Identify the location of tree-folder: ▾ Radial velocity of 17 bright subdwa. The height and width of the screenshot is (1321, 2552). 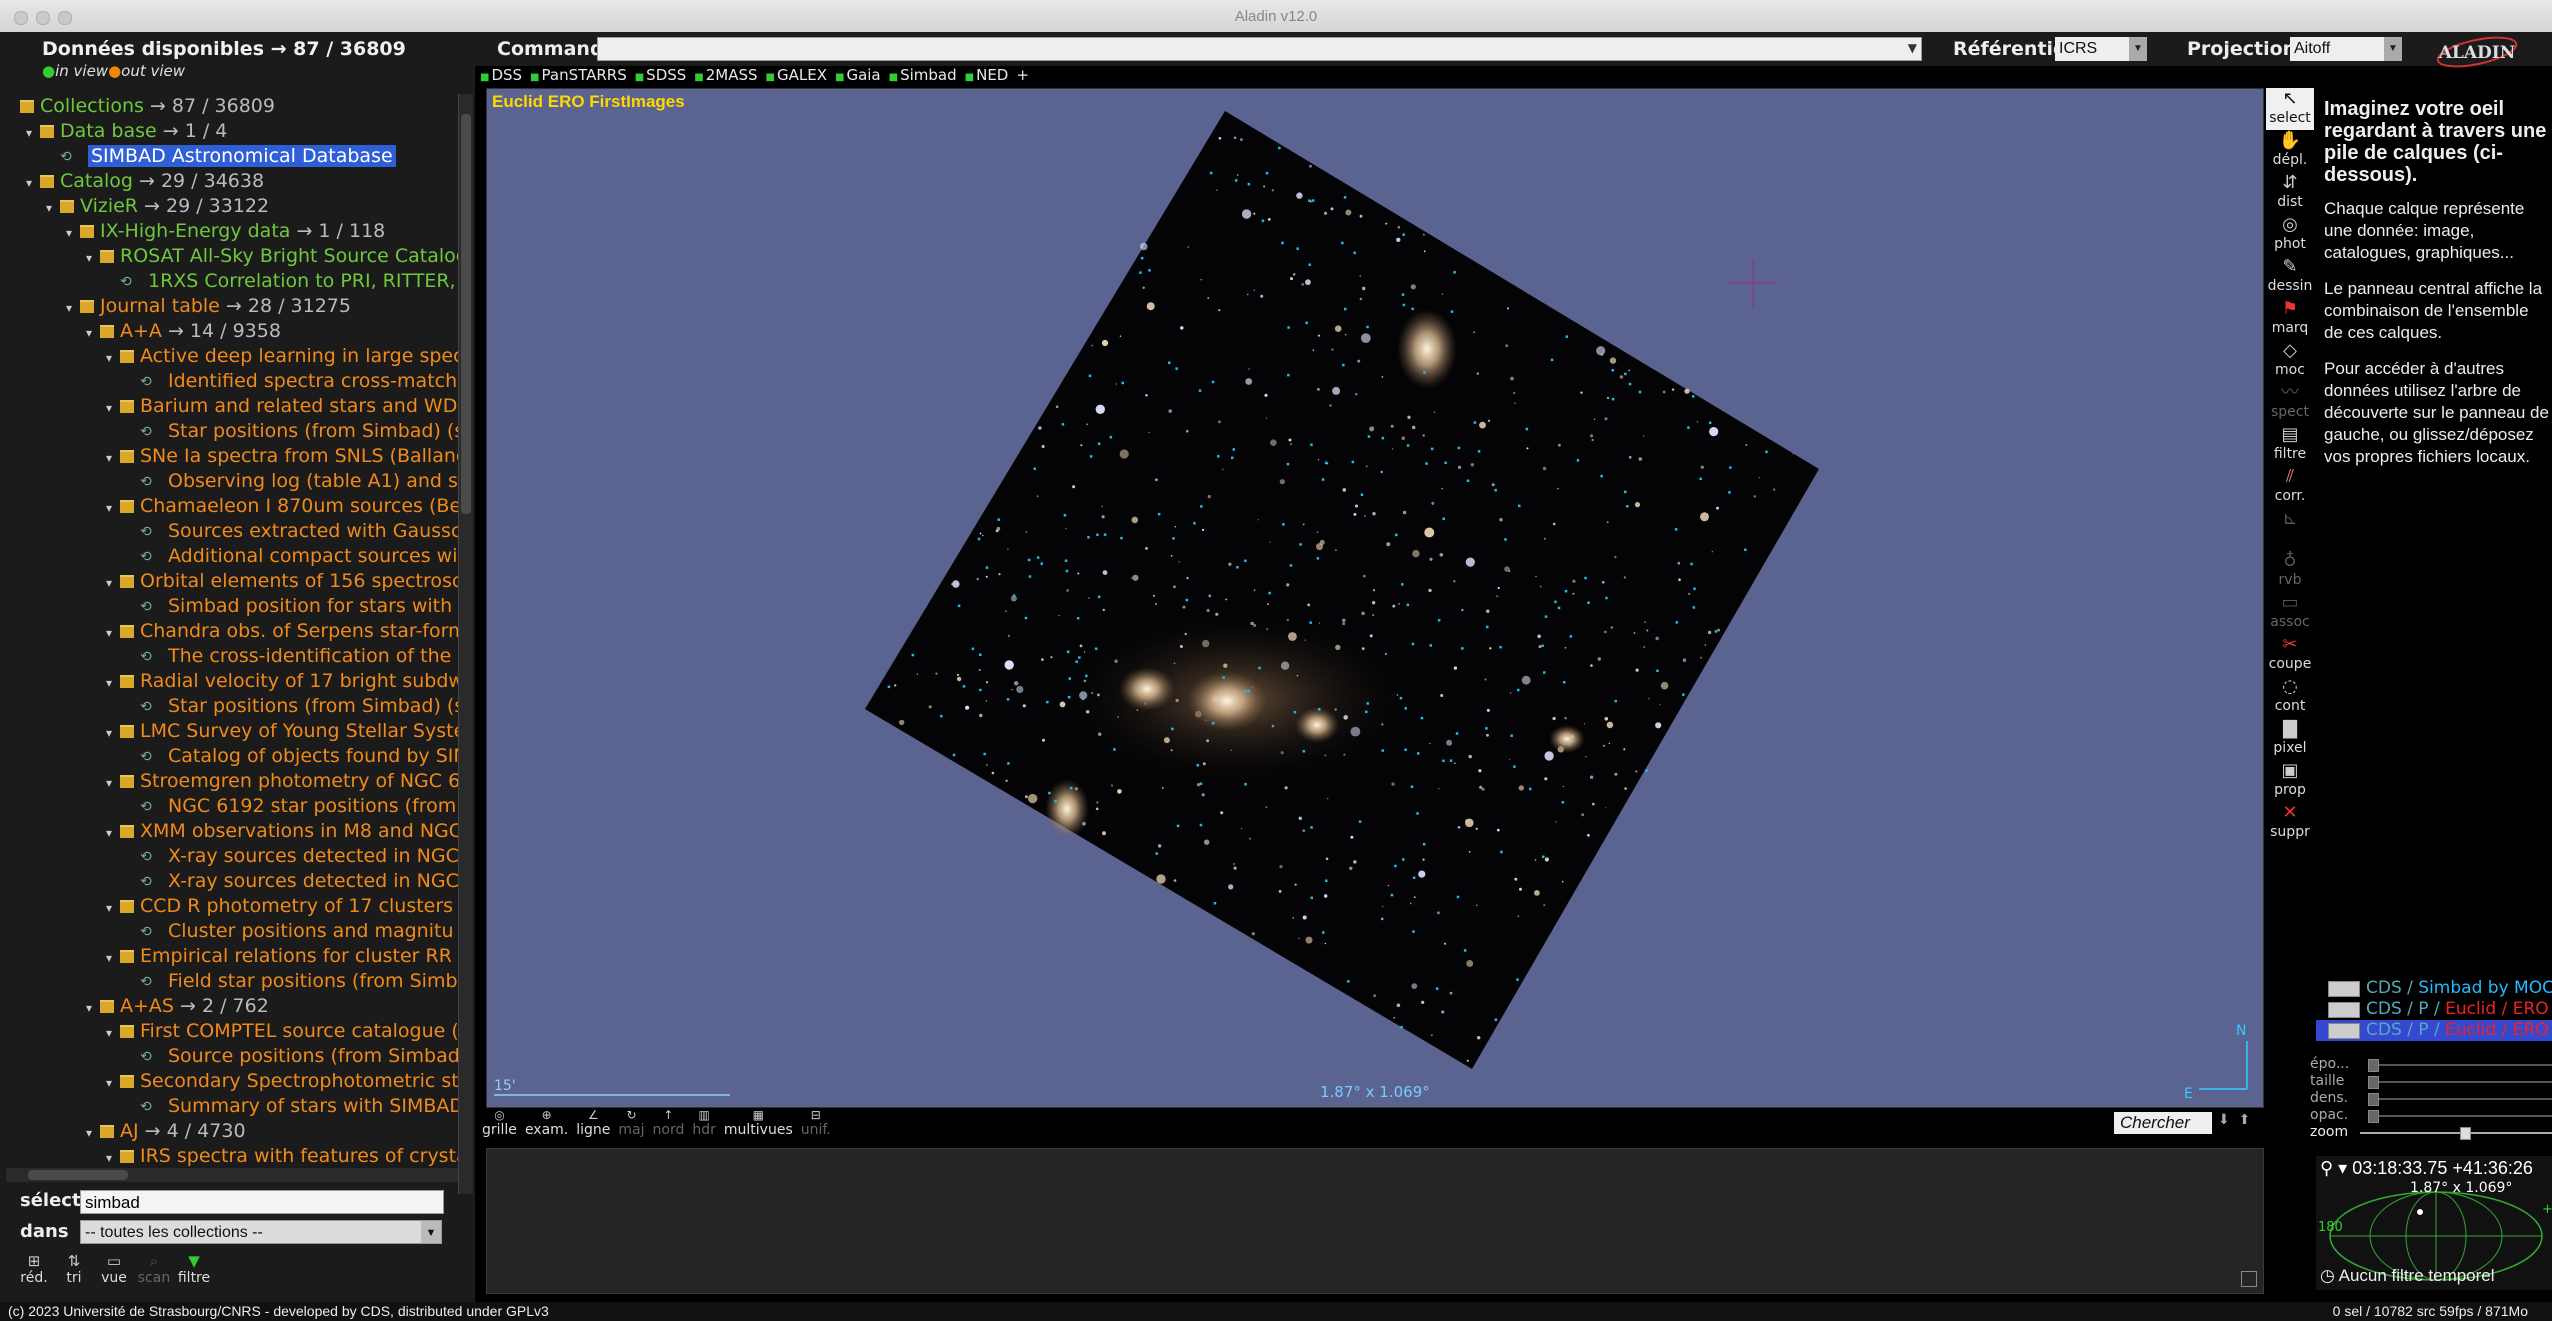
(283, 681).